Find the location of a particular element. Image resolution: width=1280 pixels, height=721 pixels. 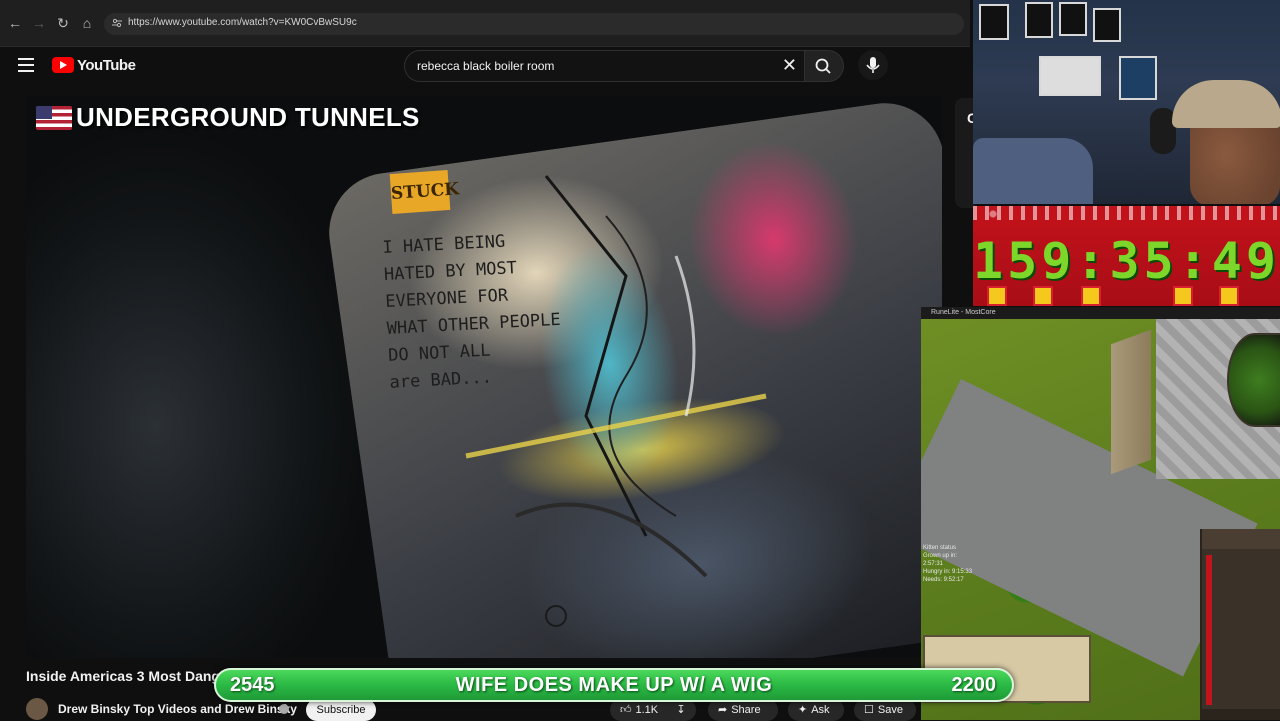

game-titlebar: RuneLite - MostCore is located at coordinates (1100, 313).